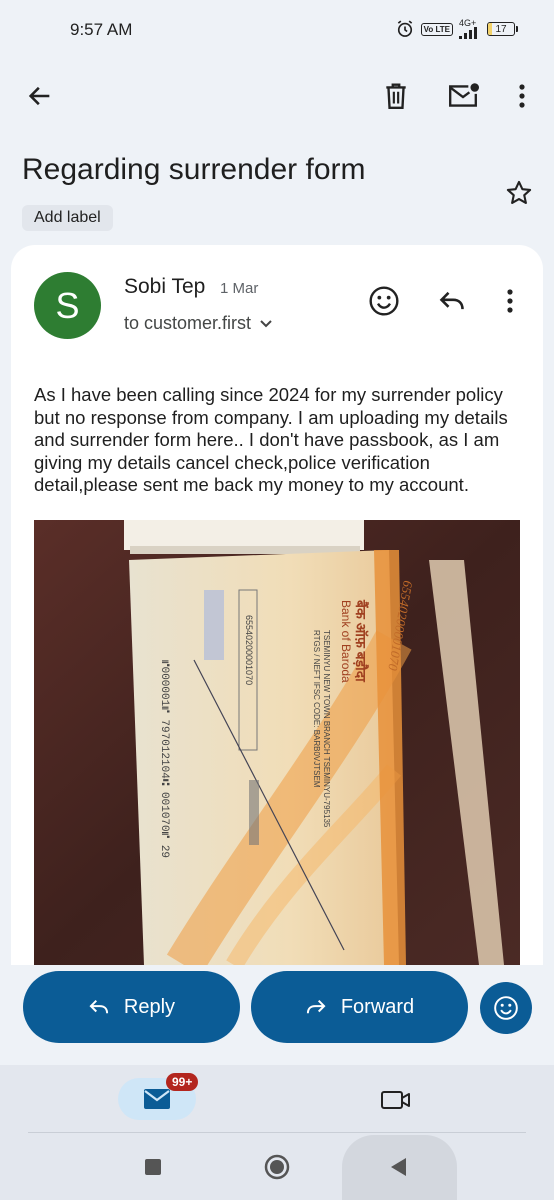 This screenshot has width=554, height=1200. I want to click on trash-icon, so click(396, 96).